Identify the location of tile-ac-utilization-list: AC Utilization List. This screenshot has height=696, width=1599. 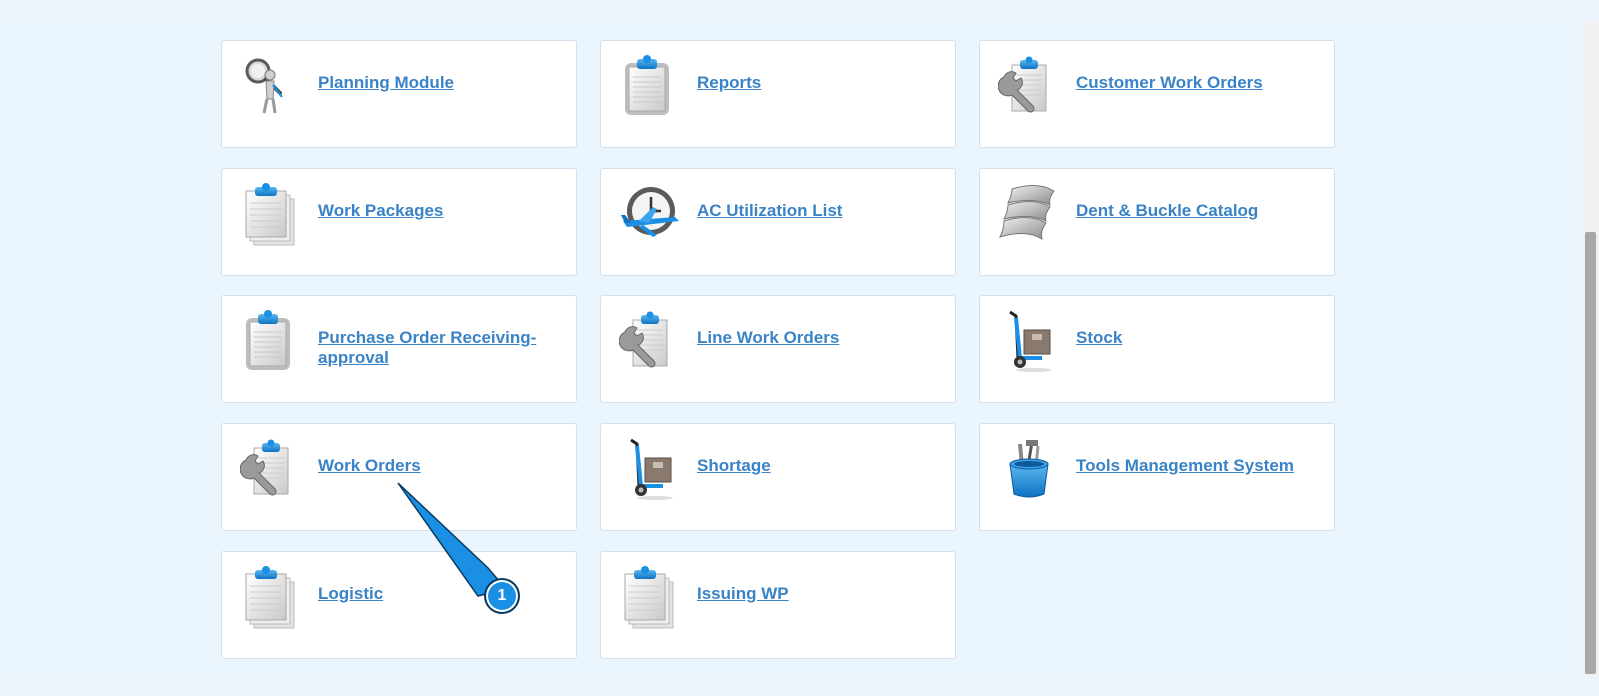
(778, 222).